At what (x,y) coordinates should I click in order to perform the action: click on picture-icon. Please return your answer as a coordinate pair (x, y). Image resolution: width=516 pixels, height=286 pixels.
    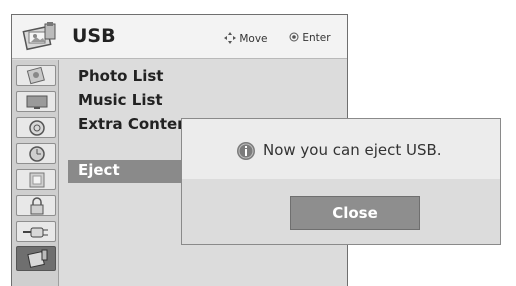
    Looking at the image, I should click on (35, 75).